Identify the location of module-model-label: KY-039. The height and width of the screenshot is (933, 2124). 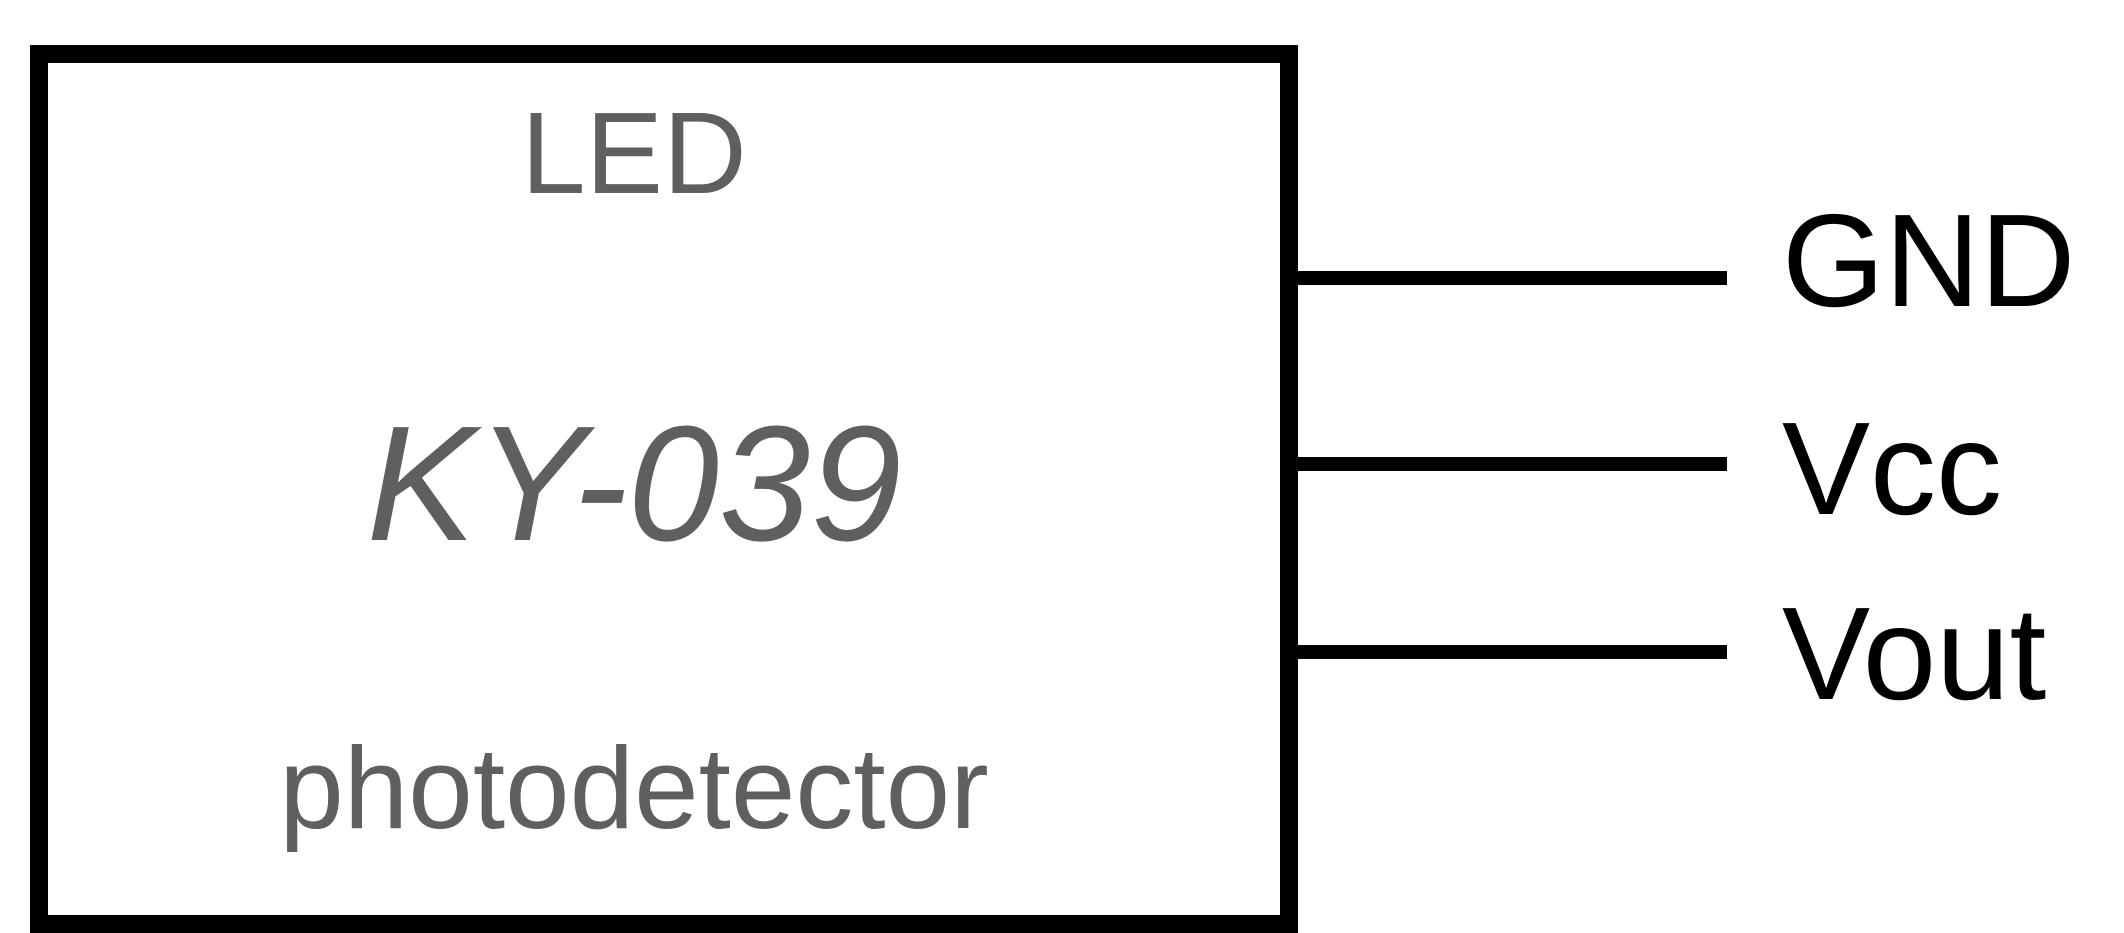
(634, 483).